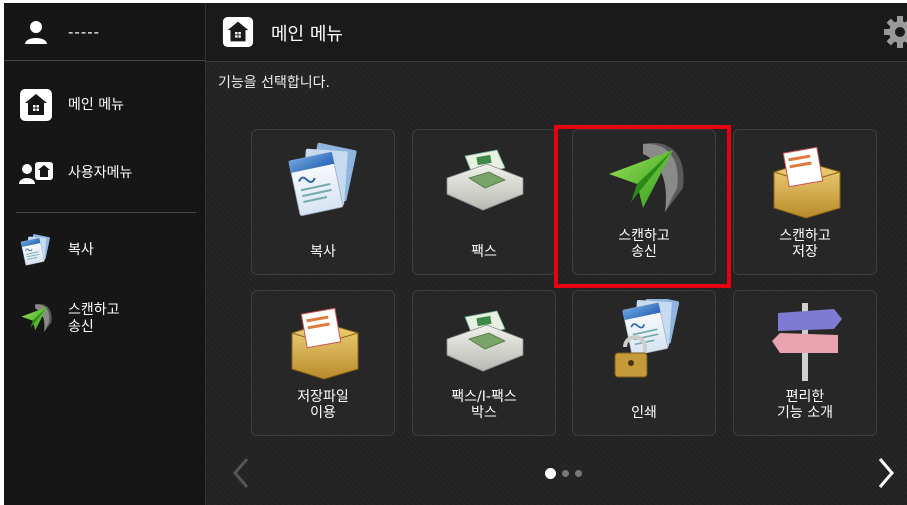  I want to click on sidebar-item-main-menu: 메인 메뉴, so click(104, 105).